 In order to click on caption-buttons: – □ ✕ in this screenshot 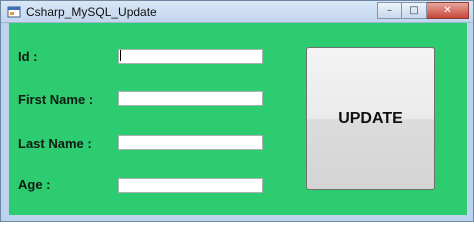, I will do `click(423, 11)`.